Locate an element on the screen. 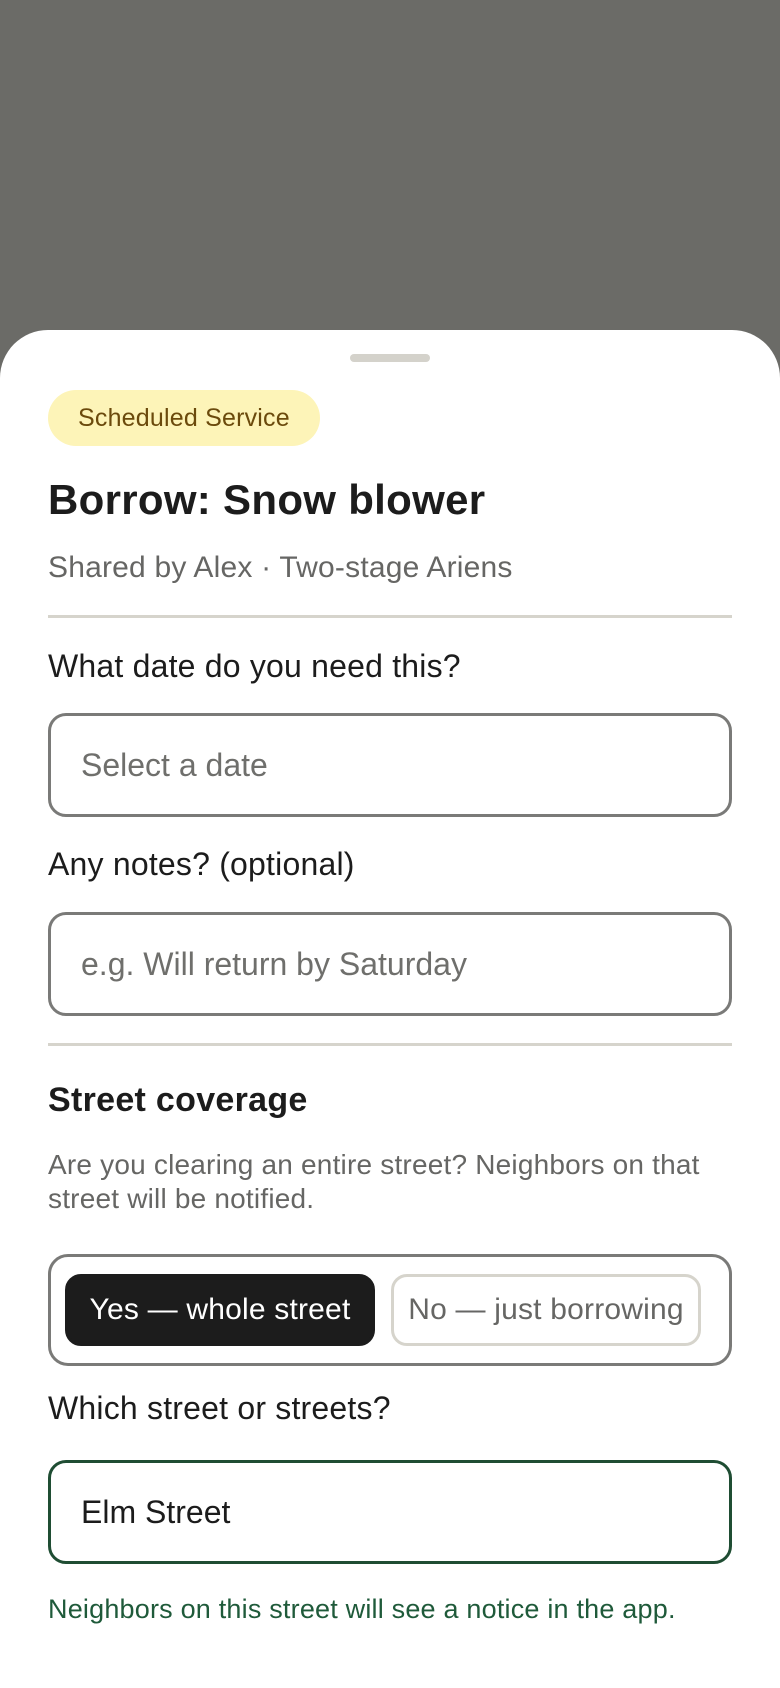  page-title: Borrow: Snow blower is located at coordinates (267, 499).